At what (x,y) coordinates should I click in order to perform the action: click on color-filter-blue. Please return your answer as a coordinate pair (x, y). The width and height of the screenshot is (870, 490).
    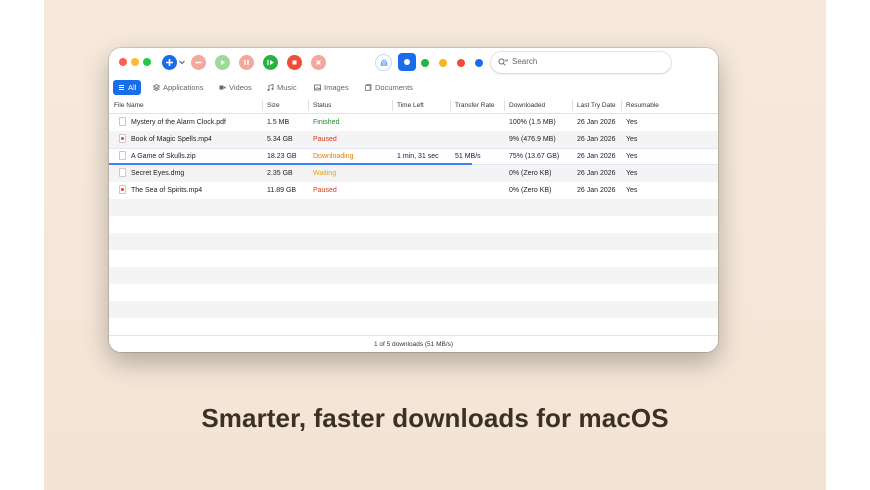
    Looking at the image, I should click on (479, 63).